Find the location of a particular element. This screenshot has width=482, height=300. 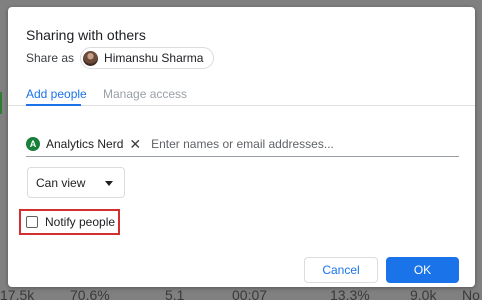

role-select-dropdown: Can view is located at coordinates (76, 182).